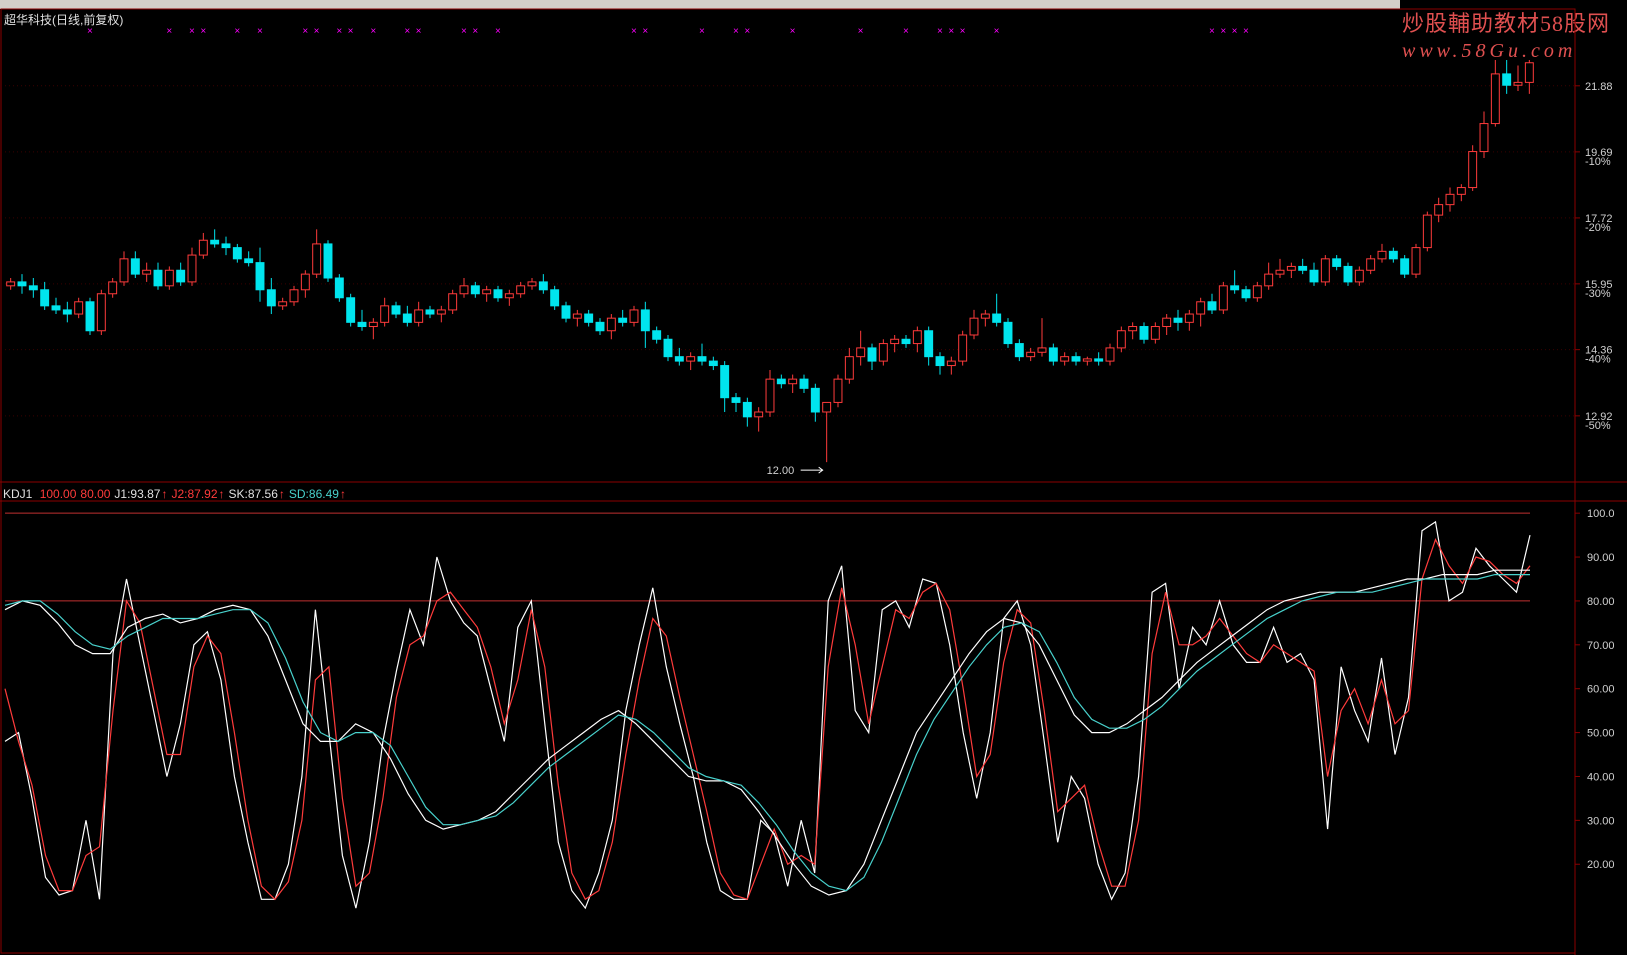  Describe the element at coordinates (1598, 294) in the screenshot. I see `pct-label: -30%` at that location.